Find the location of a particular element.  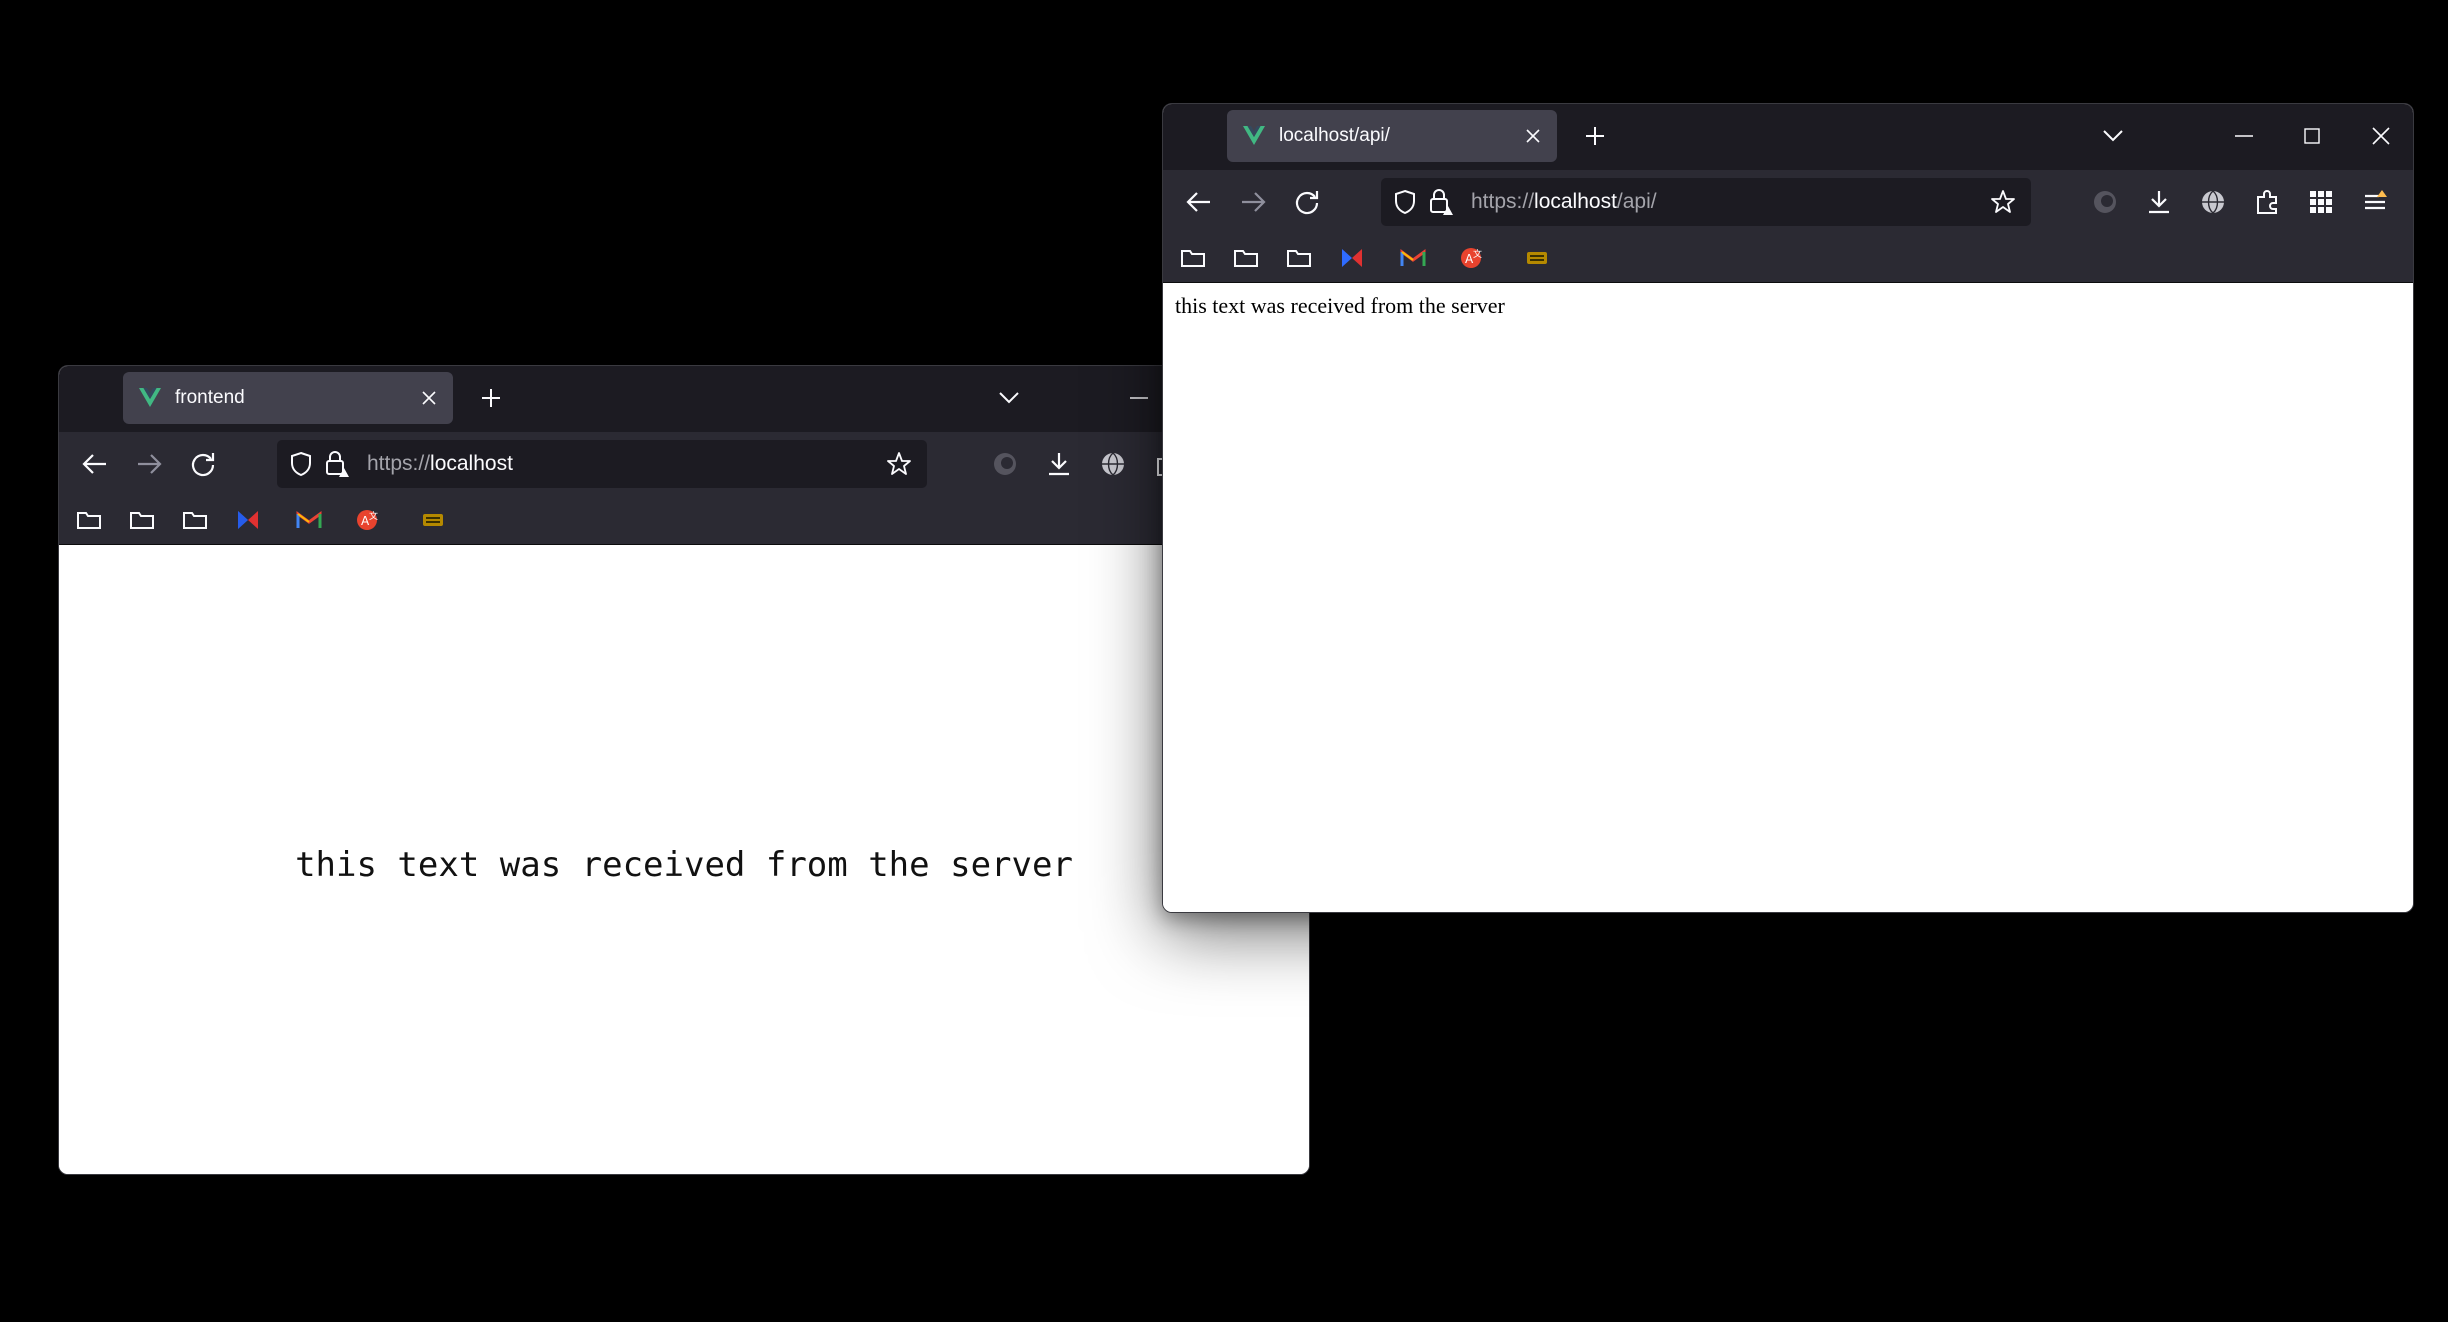

apps-grid-icon is located at coordinates (2321, 202).